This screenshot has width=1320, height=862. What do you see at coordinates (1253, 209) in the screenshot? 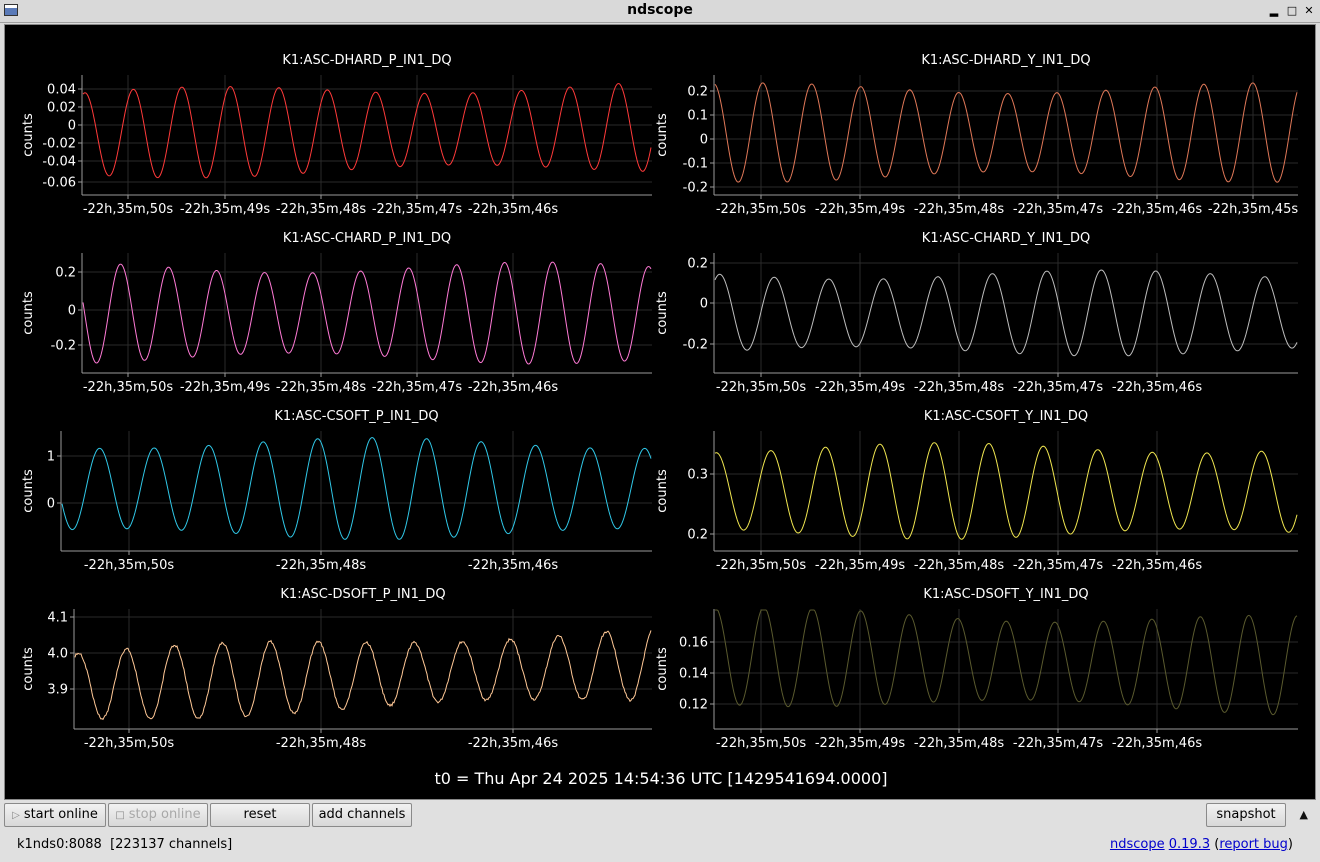
I see `x-tick-label: -22h,35m,45s` at bounding box center [1253, 209].